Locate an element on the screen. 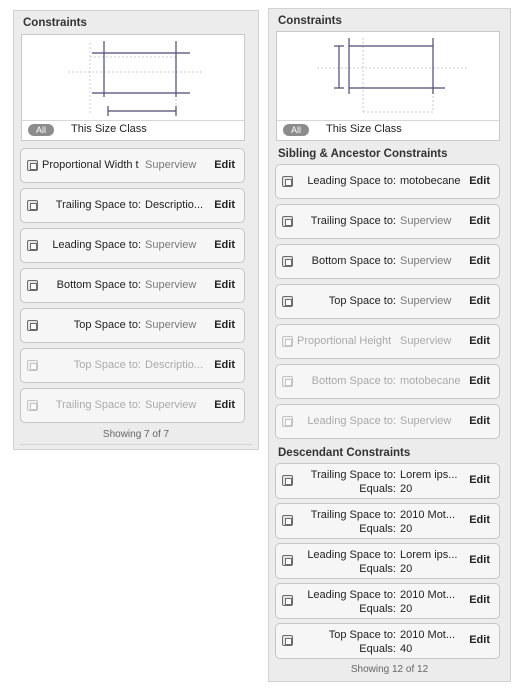  constraint-row: Leading Space to: motobecane Edit is located at coordinates (387, 181).